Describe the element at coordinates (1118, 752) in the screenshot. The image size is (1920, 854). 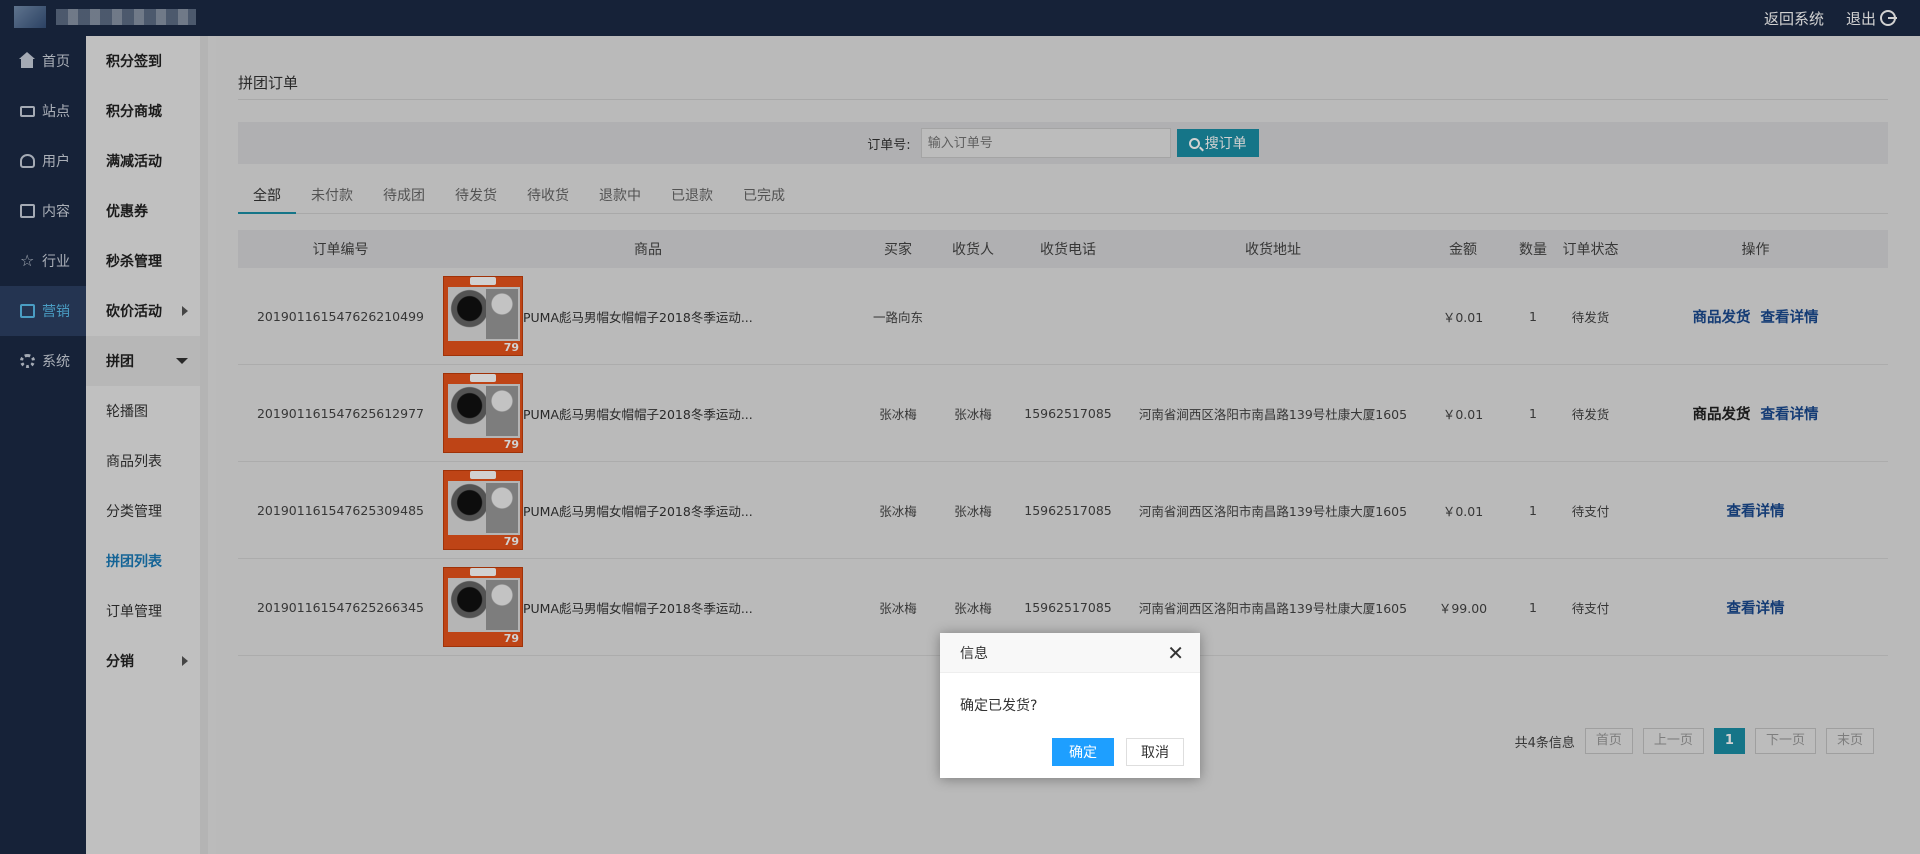
I see `dialog-buttons: 确定 取消` at that location.